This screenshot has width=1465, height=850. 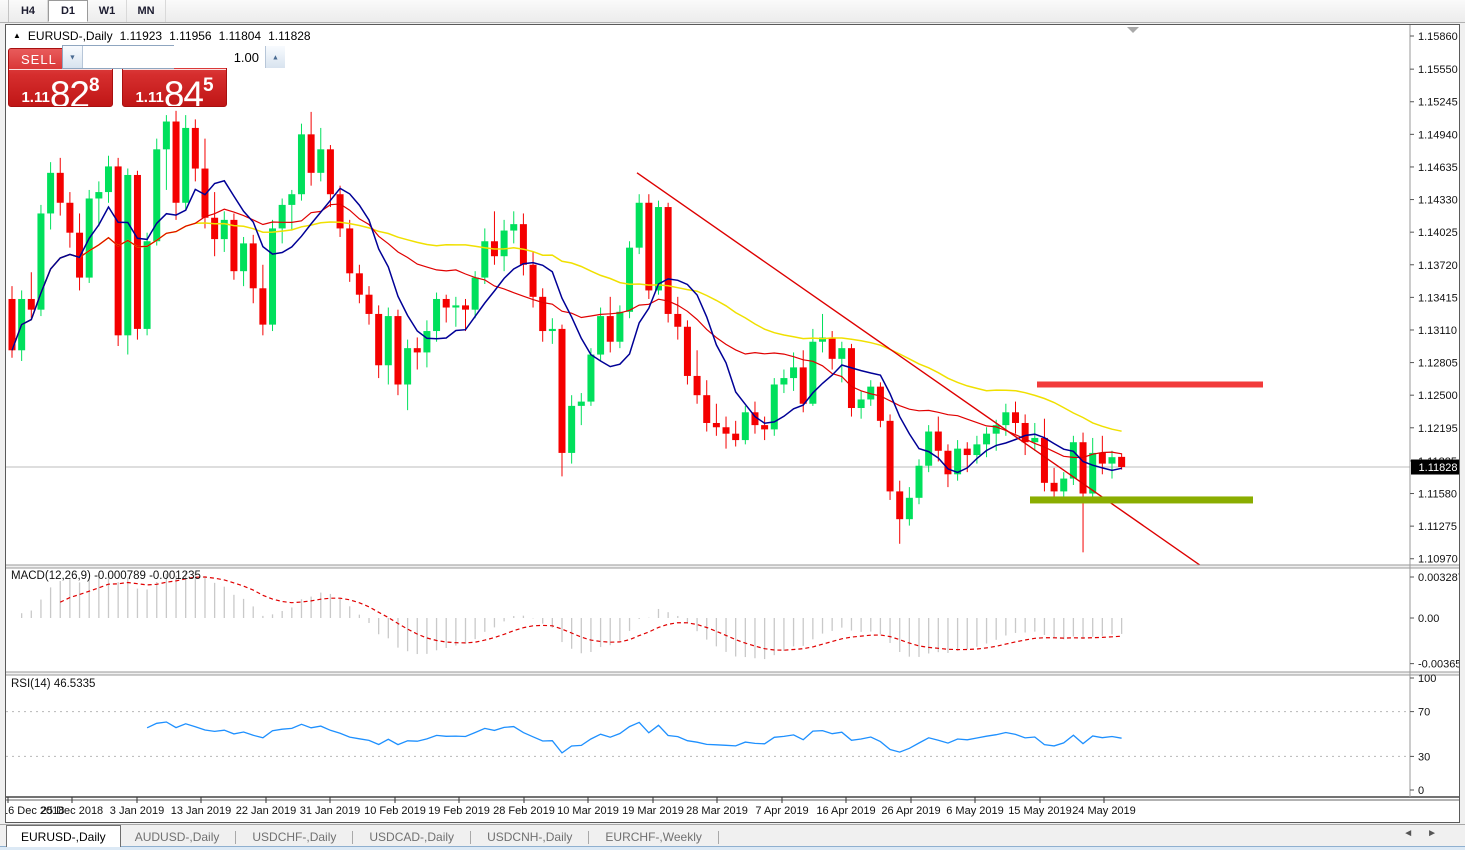 I want to click on price-axis-label: 1.15245, so click(x=1438, y=103).